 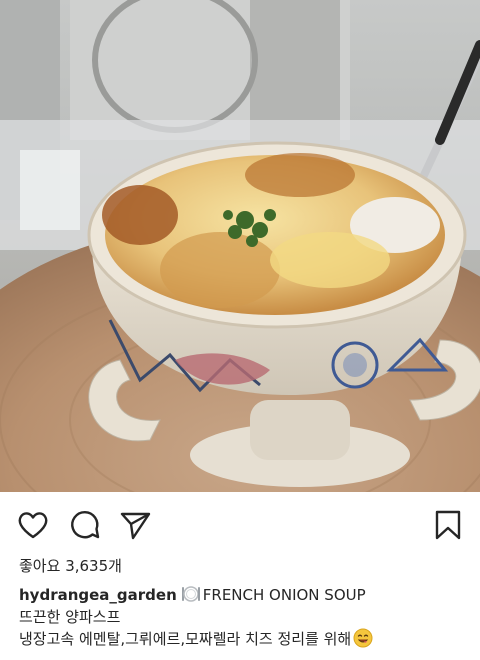 I want to click on bookmark-icon, so click(x=448, y=525).